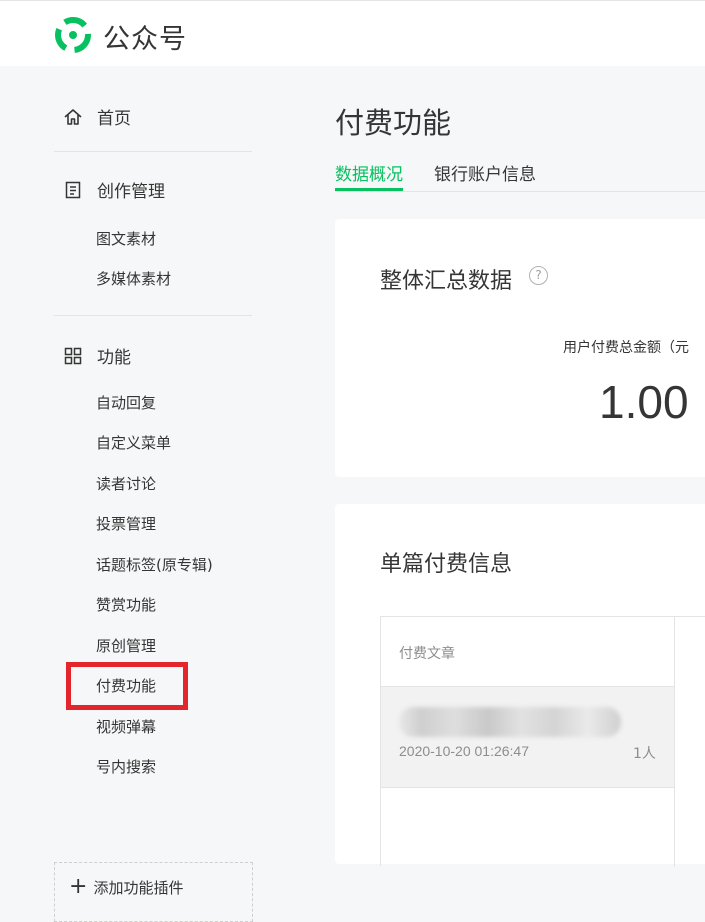 This screenshot has width=705, height=922. I want to click on tab-data-overview: 数据概况, so click(369, 175).